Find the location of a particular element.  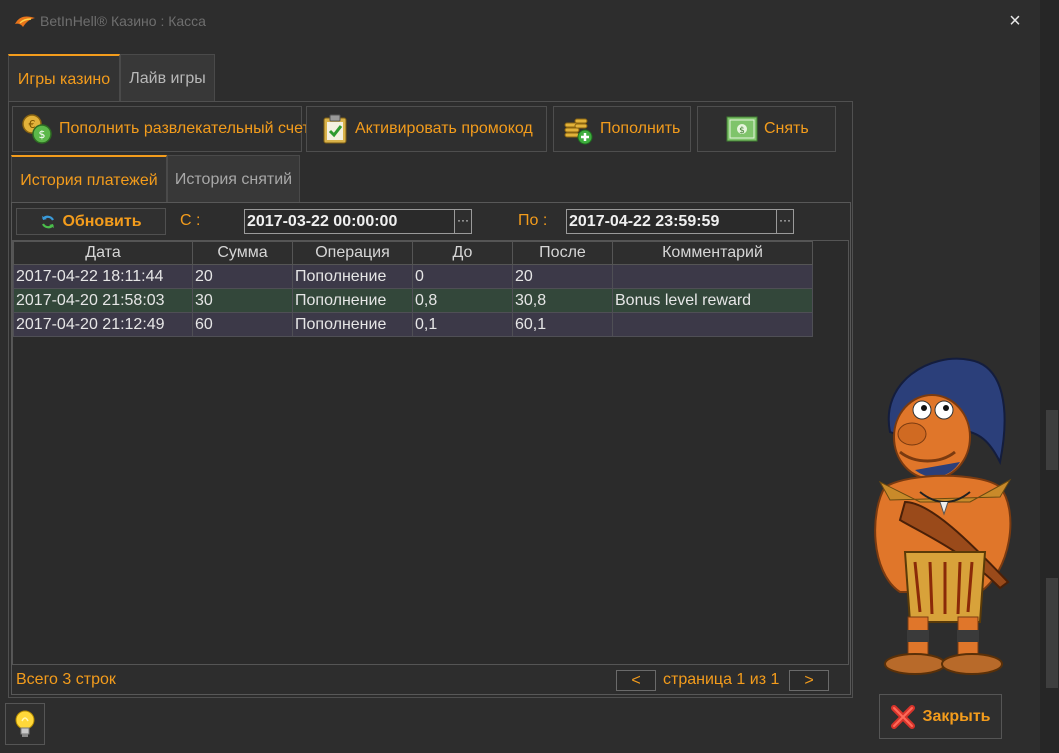

cell-date: 2017-04-20 21:12:49 is located at coordinates (103, 324).